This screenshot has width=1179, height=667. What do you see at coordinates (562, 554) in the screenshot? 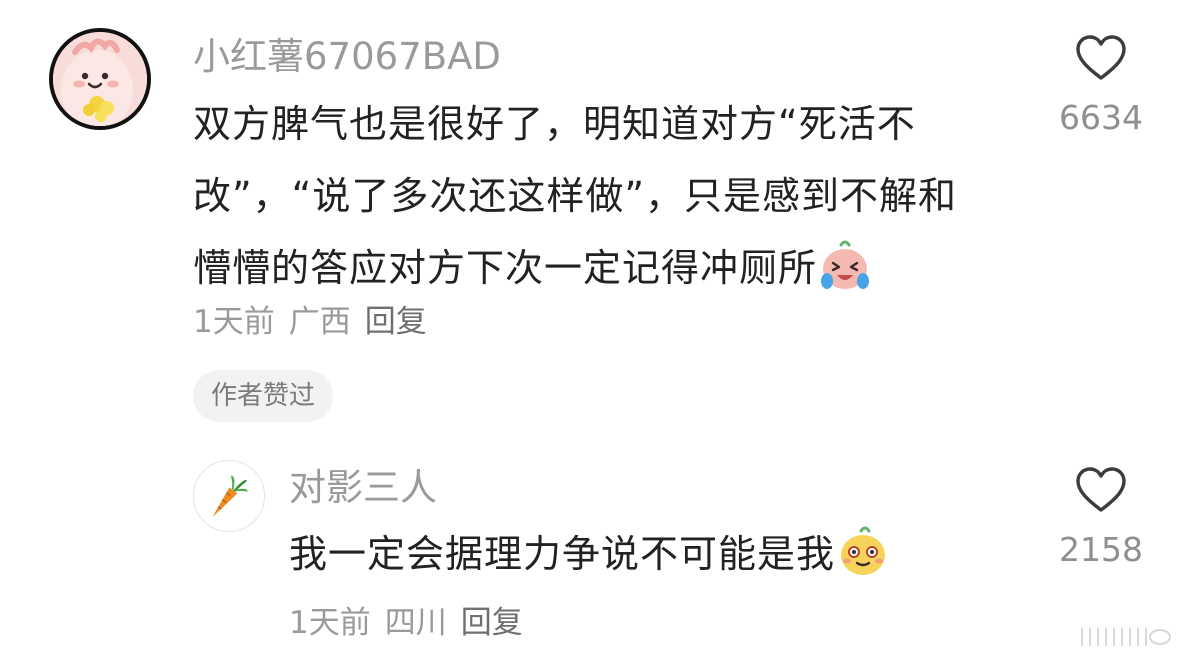
I see `reply-body-text: 我一定会据理力争说不可能是我` at bounding box center [562, 554].